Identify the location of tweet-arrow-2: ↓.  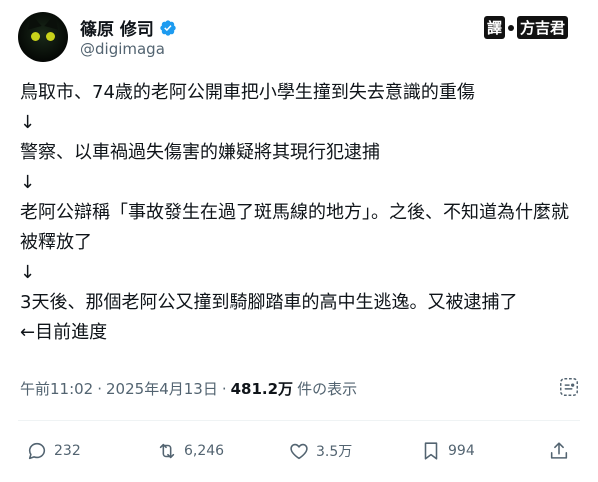
(28, 182).